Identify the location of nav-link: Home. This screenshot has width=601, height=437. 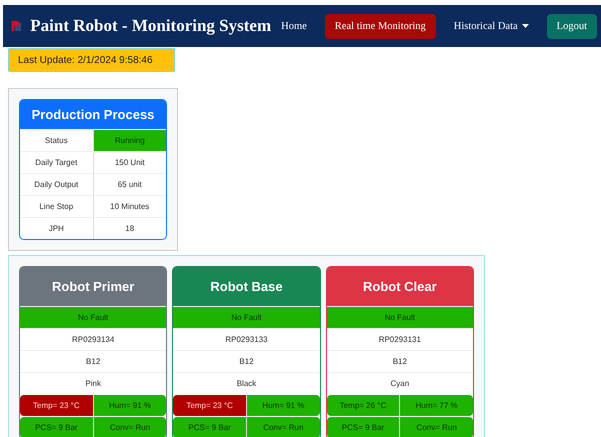
(294, 26).